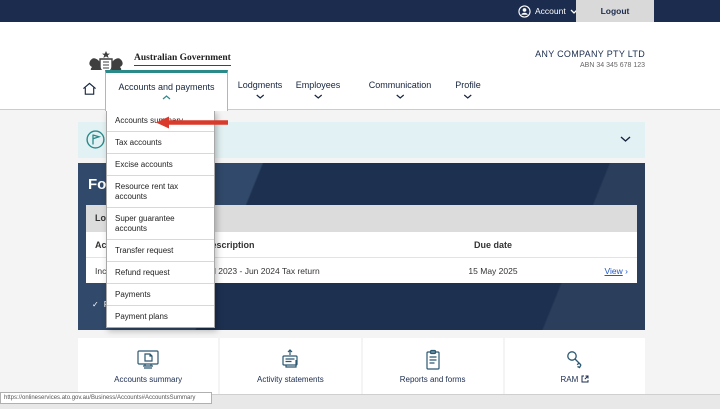 The width and height of the screenshot is (720, 409). Describe the element at coordinates (400, 85) in the screenshot. I see `nav-communication-label: Communication` at that location.